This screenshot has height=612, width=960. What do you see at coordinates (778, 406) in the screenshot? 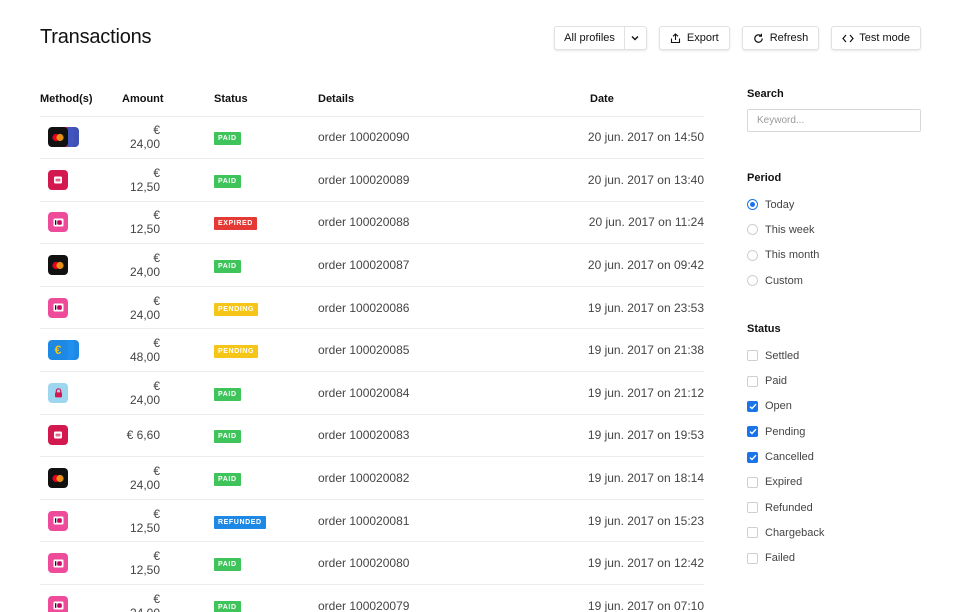
I see `status-option-label: Open` at bounding box center [778, 406].